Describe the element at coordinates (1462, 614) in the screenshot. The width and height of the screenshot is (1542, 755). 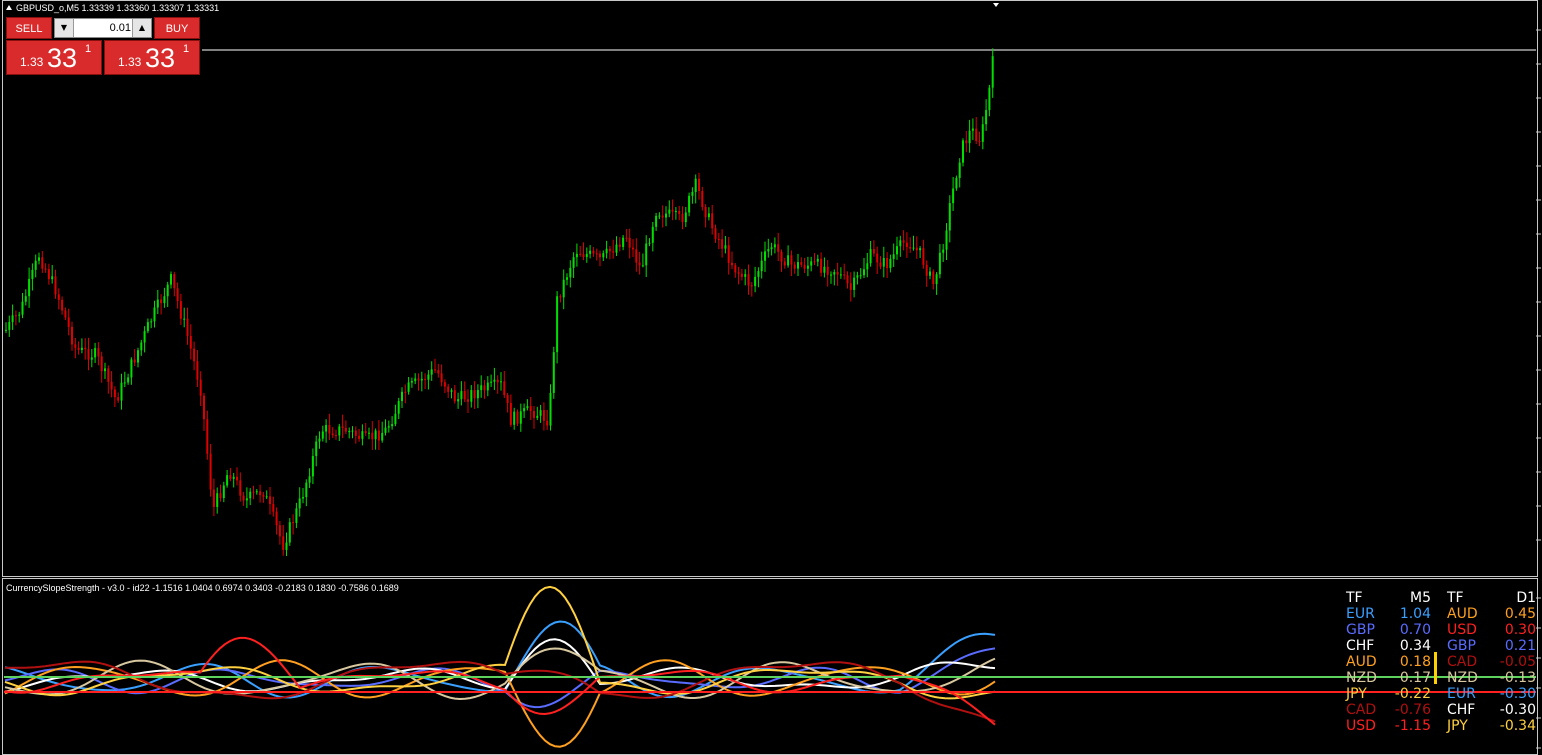
I see `currency-d1: AUD` at that location.